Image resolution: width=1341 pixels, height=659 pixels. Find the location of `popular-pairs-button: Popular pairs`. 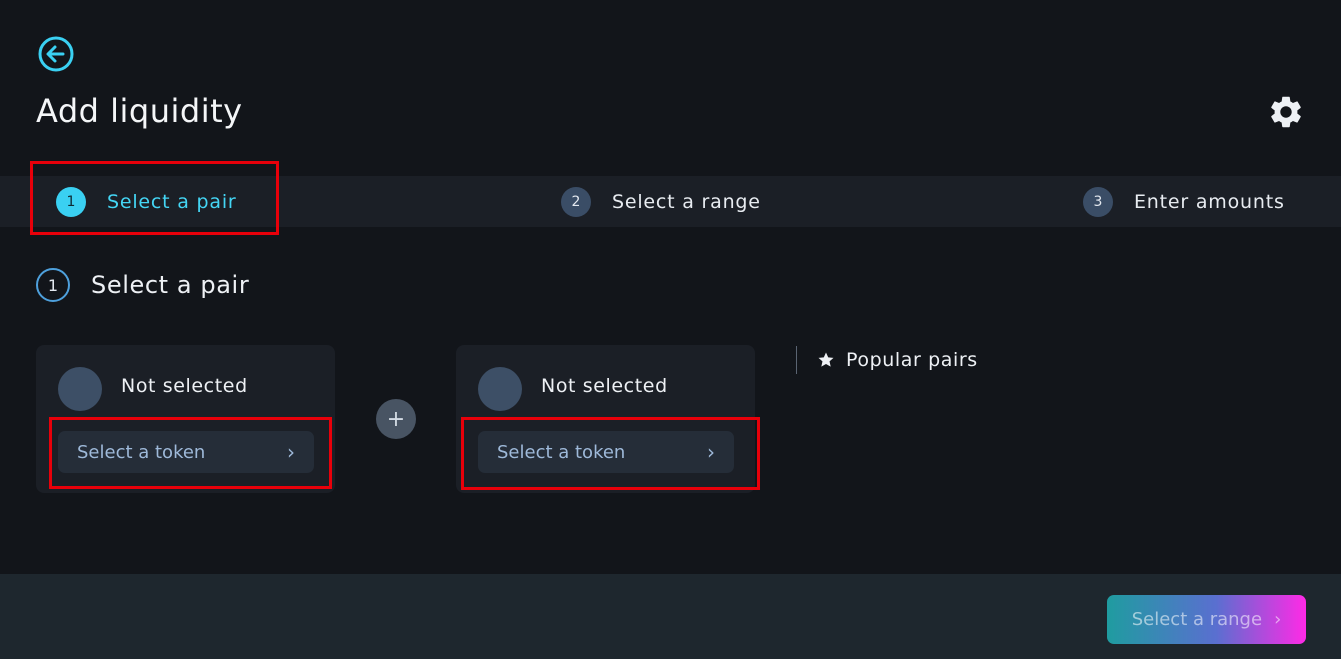

popular-pairs-button: Popular pairs is located at coordinates (887, 360).